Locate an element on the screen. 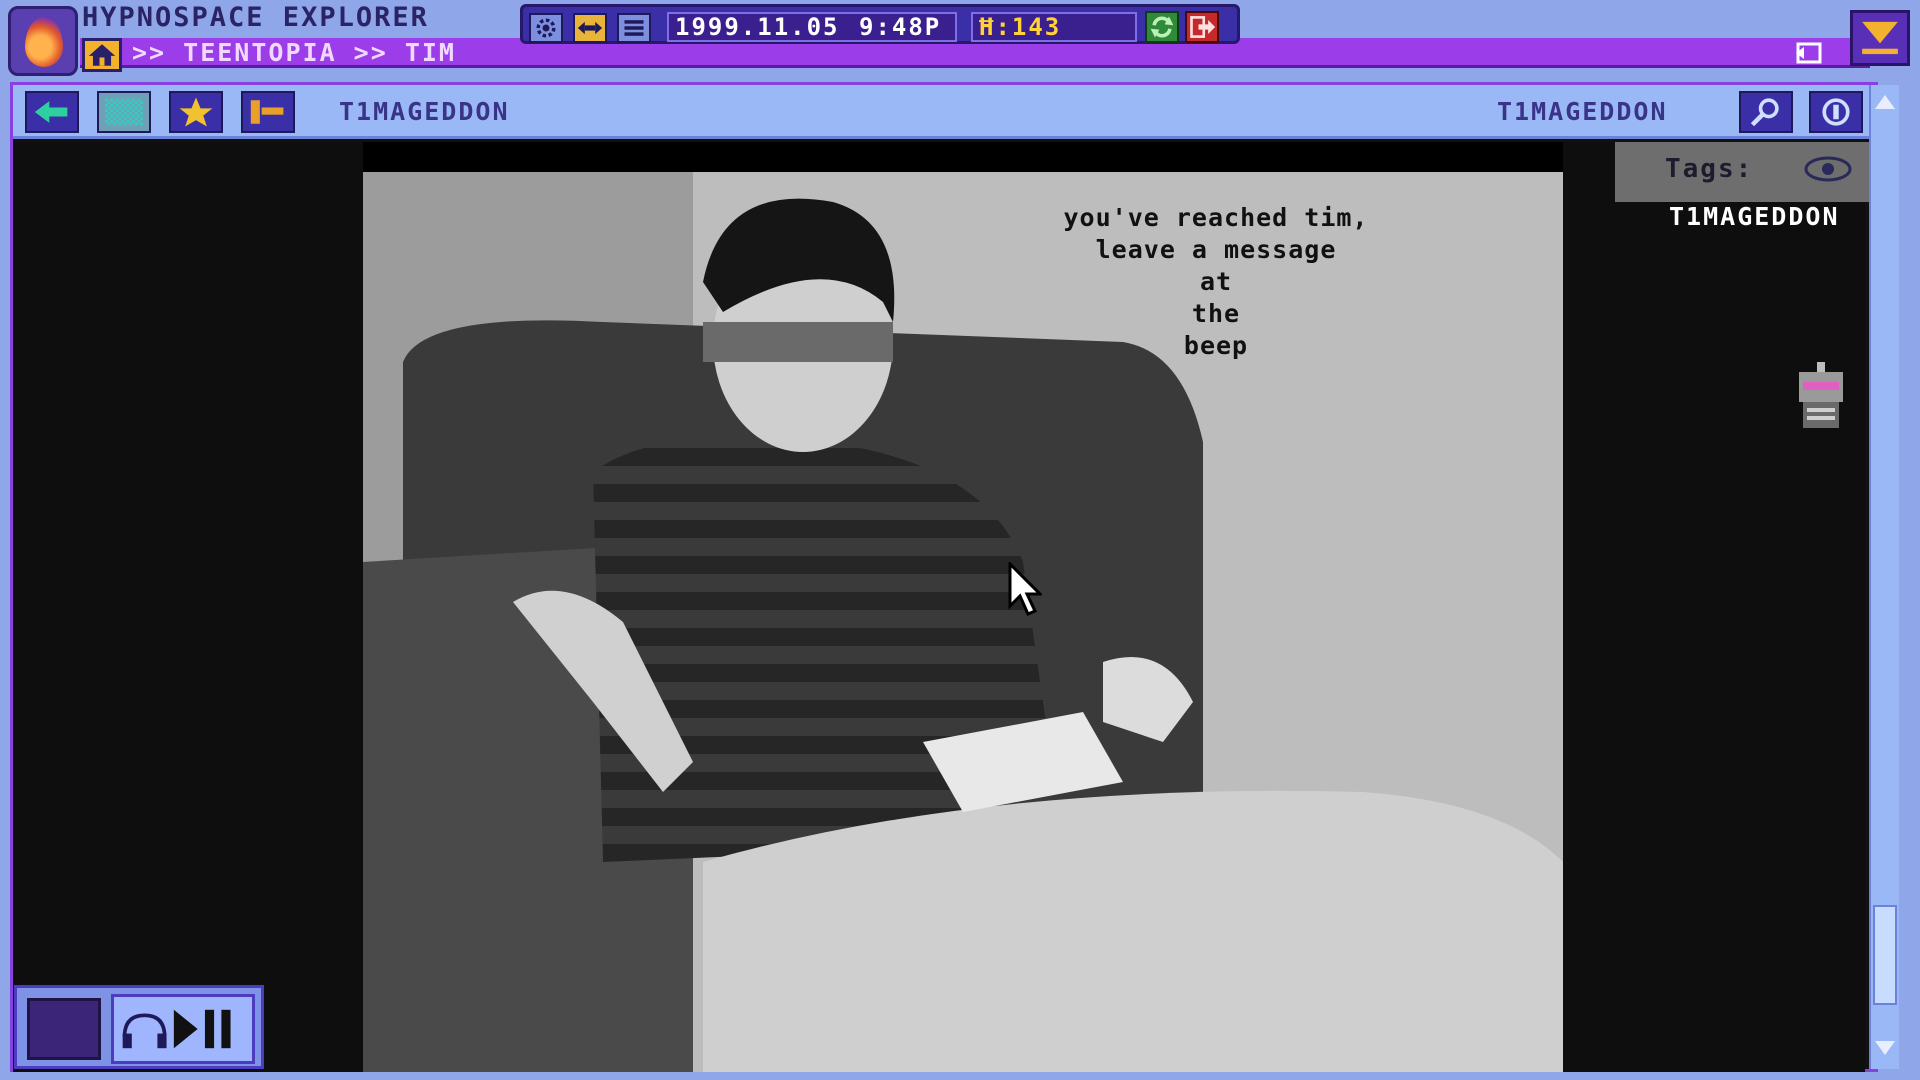  home-icon is located at coordinates (102, 55).